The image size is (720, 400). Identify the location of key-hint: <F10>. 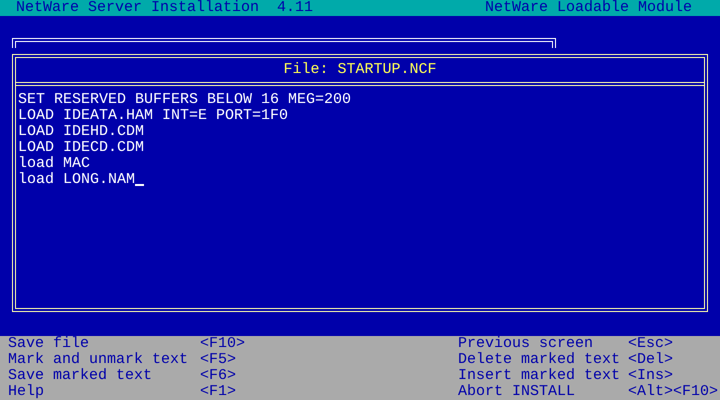
(223, 344).